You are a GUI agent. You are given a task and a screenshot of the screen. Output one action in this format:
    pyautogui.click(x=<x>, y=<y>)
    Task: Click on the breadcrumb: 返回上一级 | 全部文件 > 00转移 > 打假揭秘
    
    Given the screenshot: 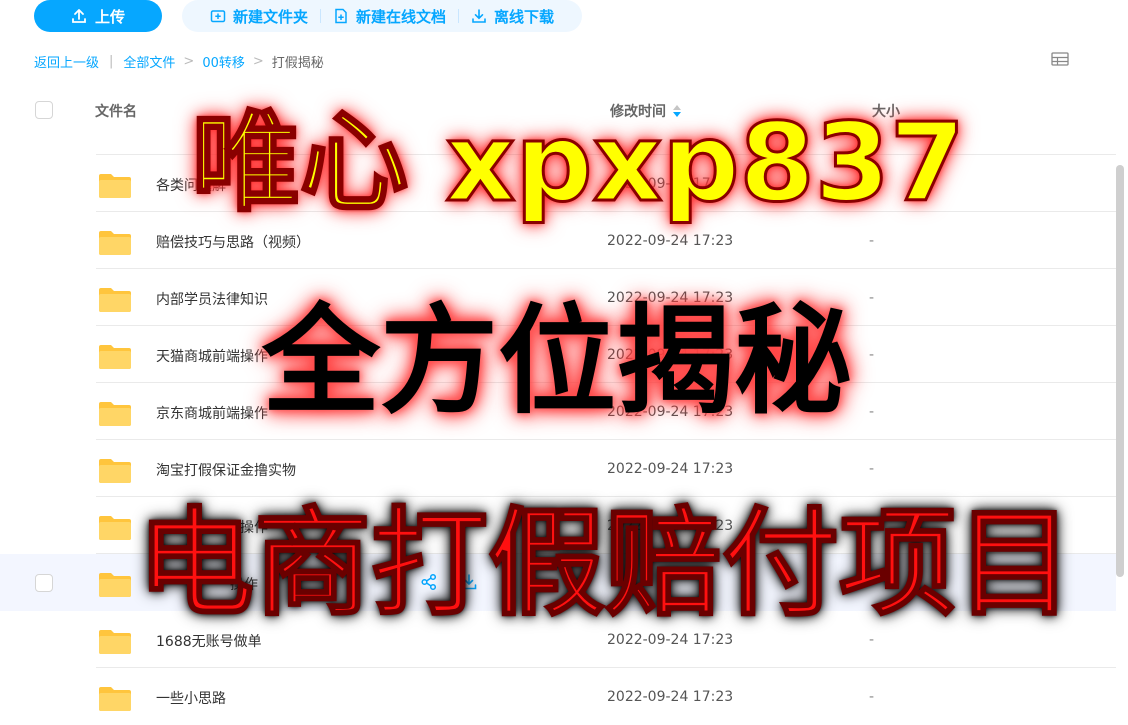 What is the action you would take?
    pyautogui.click(x=179, y=61)
    